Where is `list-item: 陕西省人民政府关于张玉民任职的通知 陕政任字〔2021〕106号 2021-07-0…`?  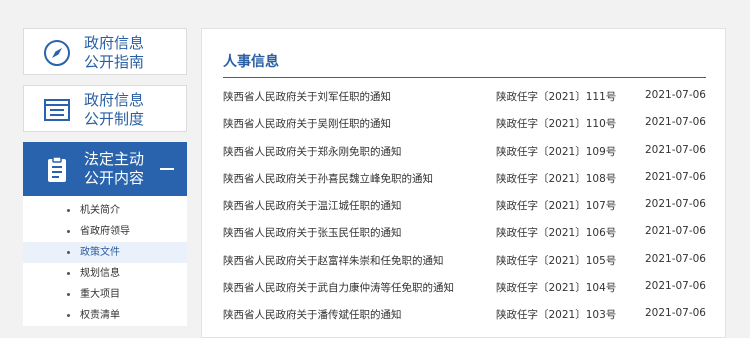 list-item: 陕西省人民政府关于张玉民任职的通知 陕政任字〔2021〕106号 2021-07-0… is located at coordinates (464, 238).